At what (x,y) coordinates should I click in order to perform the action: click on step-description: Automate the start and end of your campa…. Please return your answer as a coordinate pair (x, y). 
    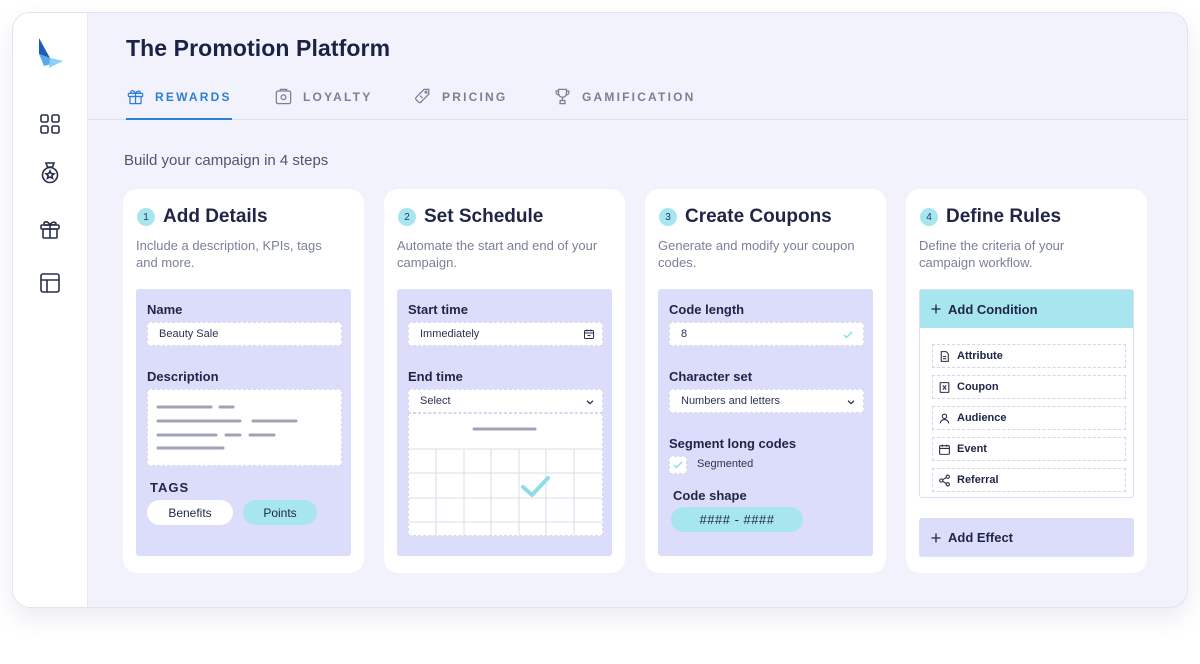
    Looking at the image, I should click on (497, 254).